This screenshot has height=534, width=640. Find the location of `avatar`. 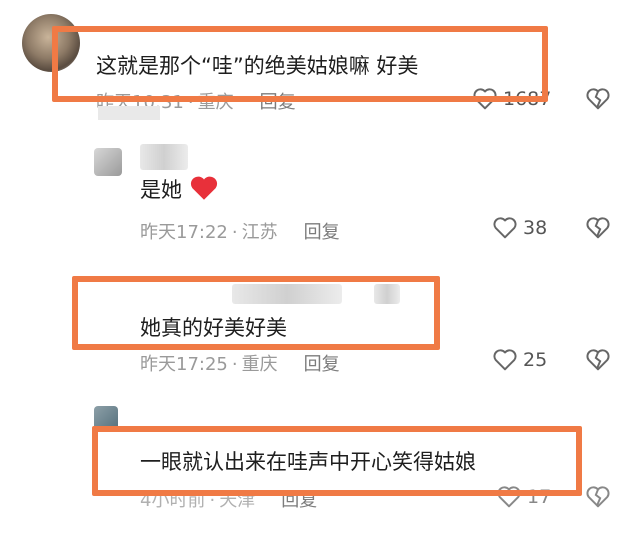

avatar is located at coordinates (108, 162).